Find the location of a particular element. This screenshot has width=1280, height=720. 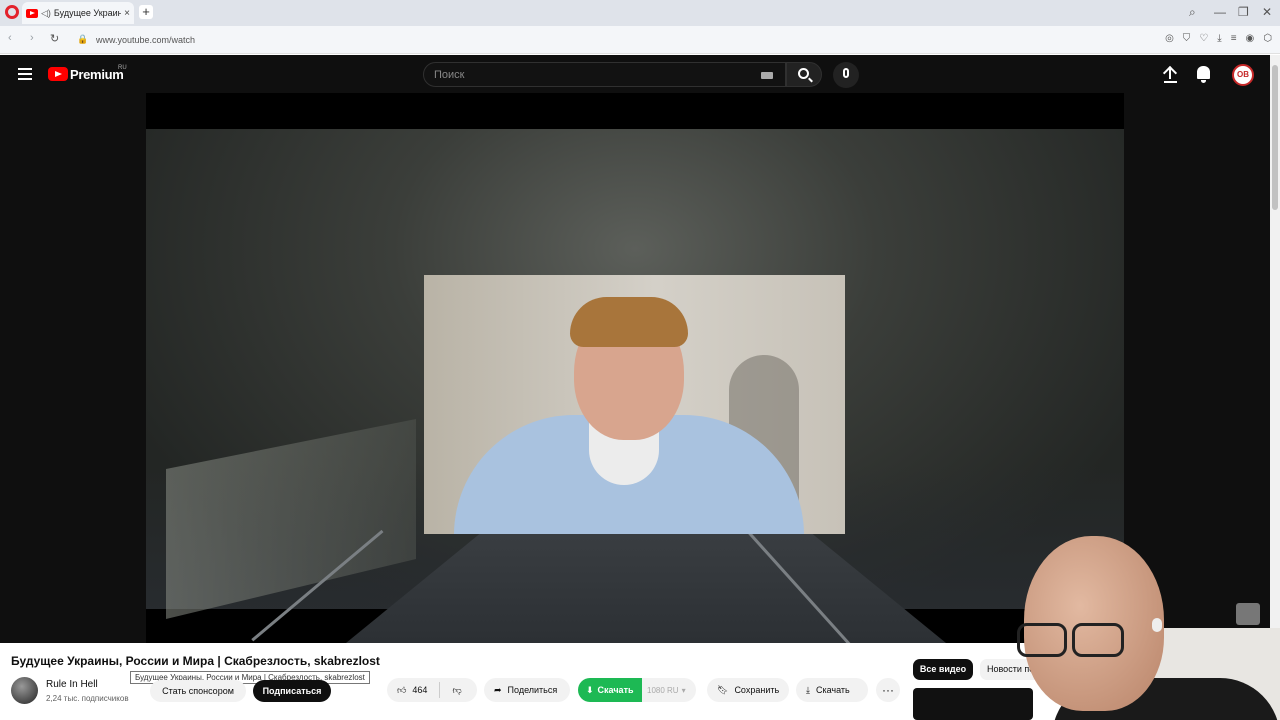

sponsor-button: Стать спонсором is located at coordinates (198, 691).